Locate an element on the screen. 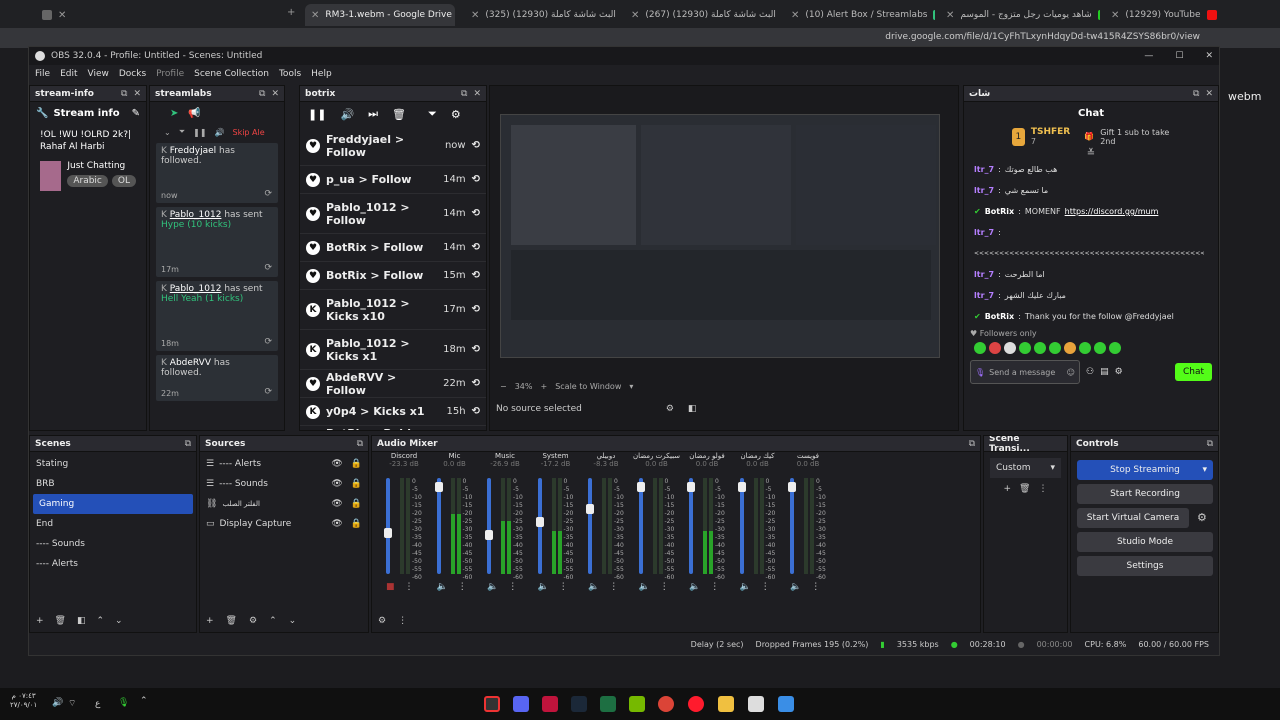  scene-item: End is located at coordinates (113, 524).